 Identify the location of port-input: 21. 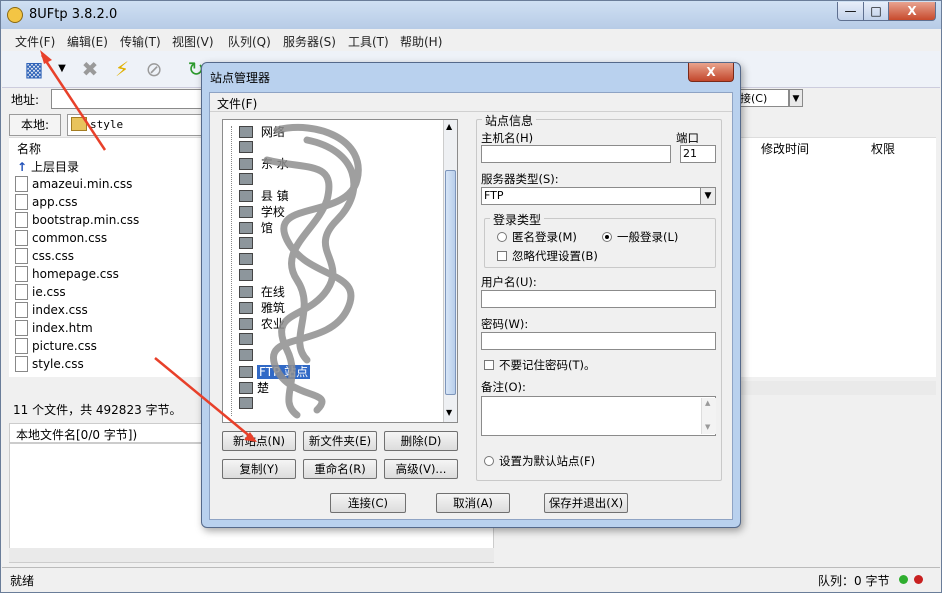
(698, 154).